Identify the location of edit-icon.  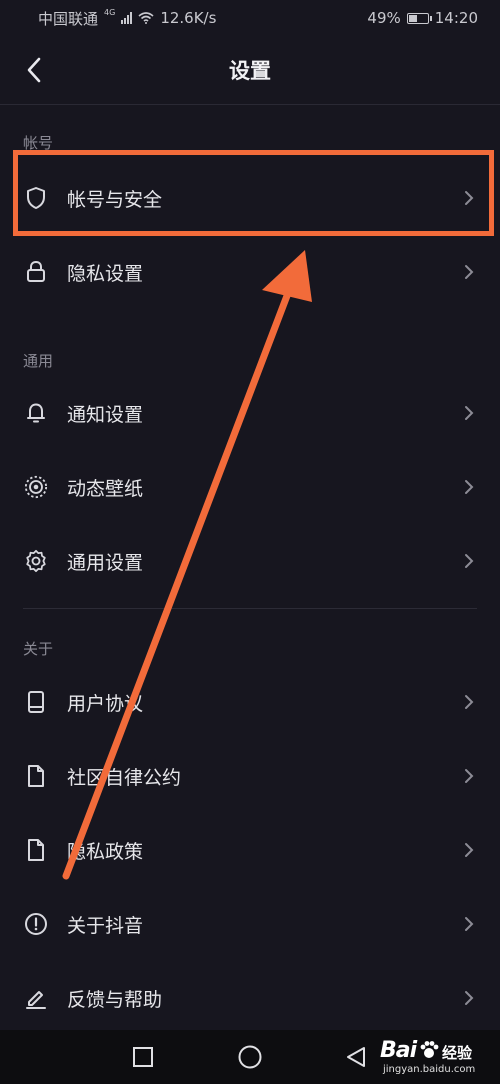
(36, 998).